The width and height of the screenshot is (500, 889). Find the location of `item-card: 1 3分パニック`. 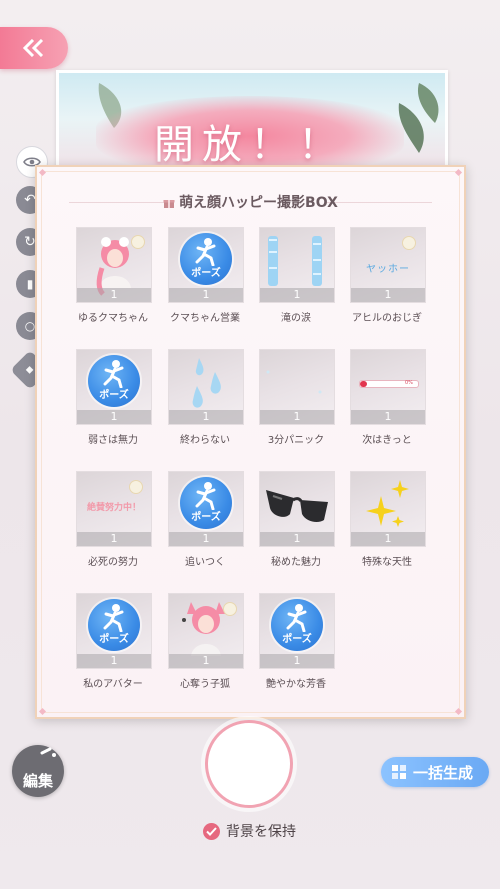

item-card: 1 3分パニック is located at coordinates (305, 404).